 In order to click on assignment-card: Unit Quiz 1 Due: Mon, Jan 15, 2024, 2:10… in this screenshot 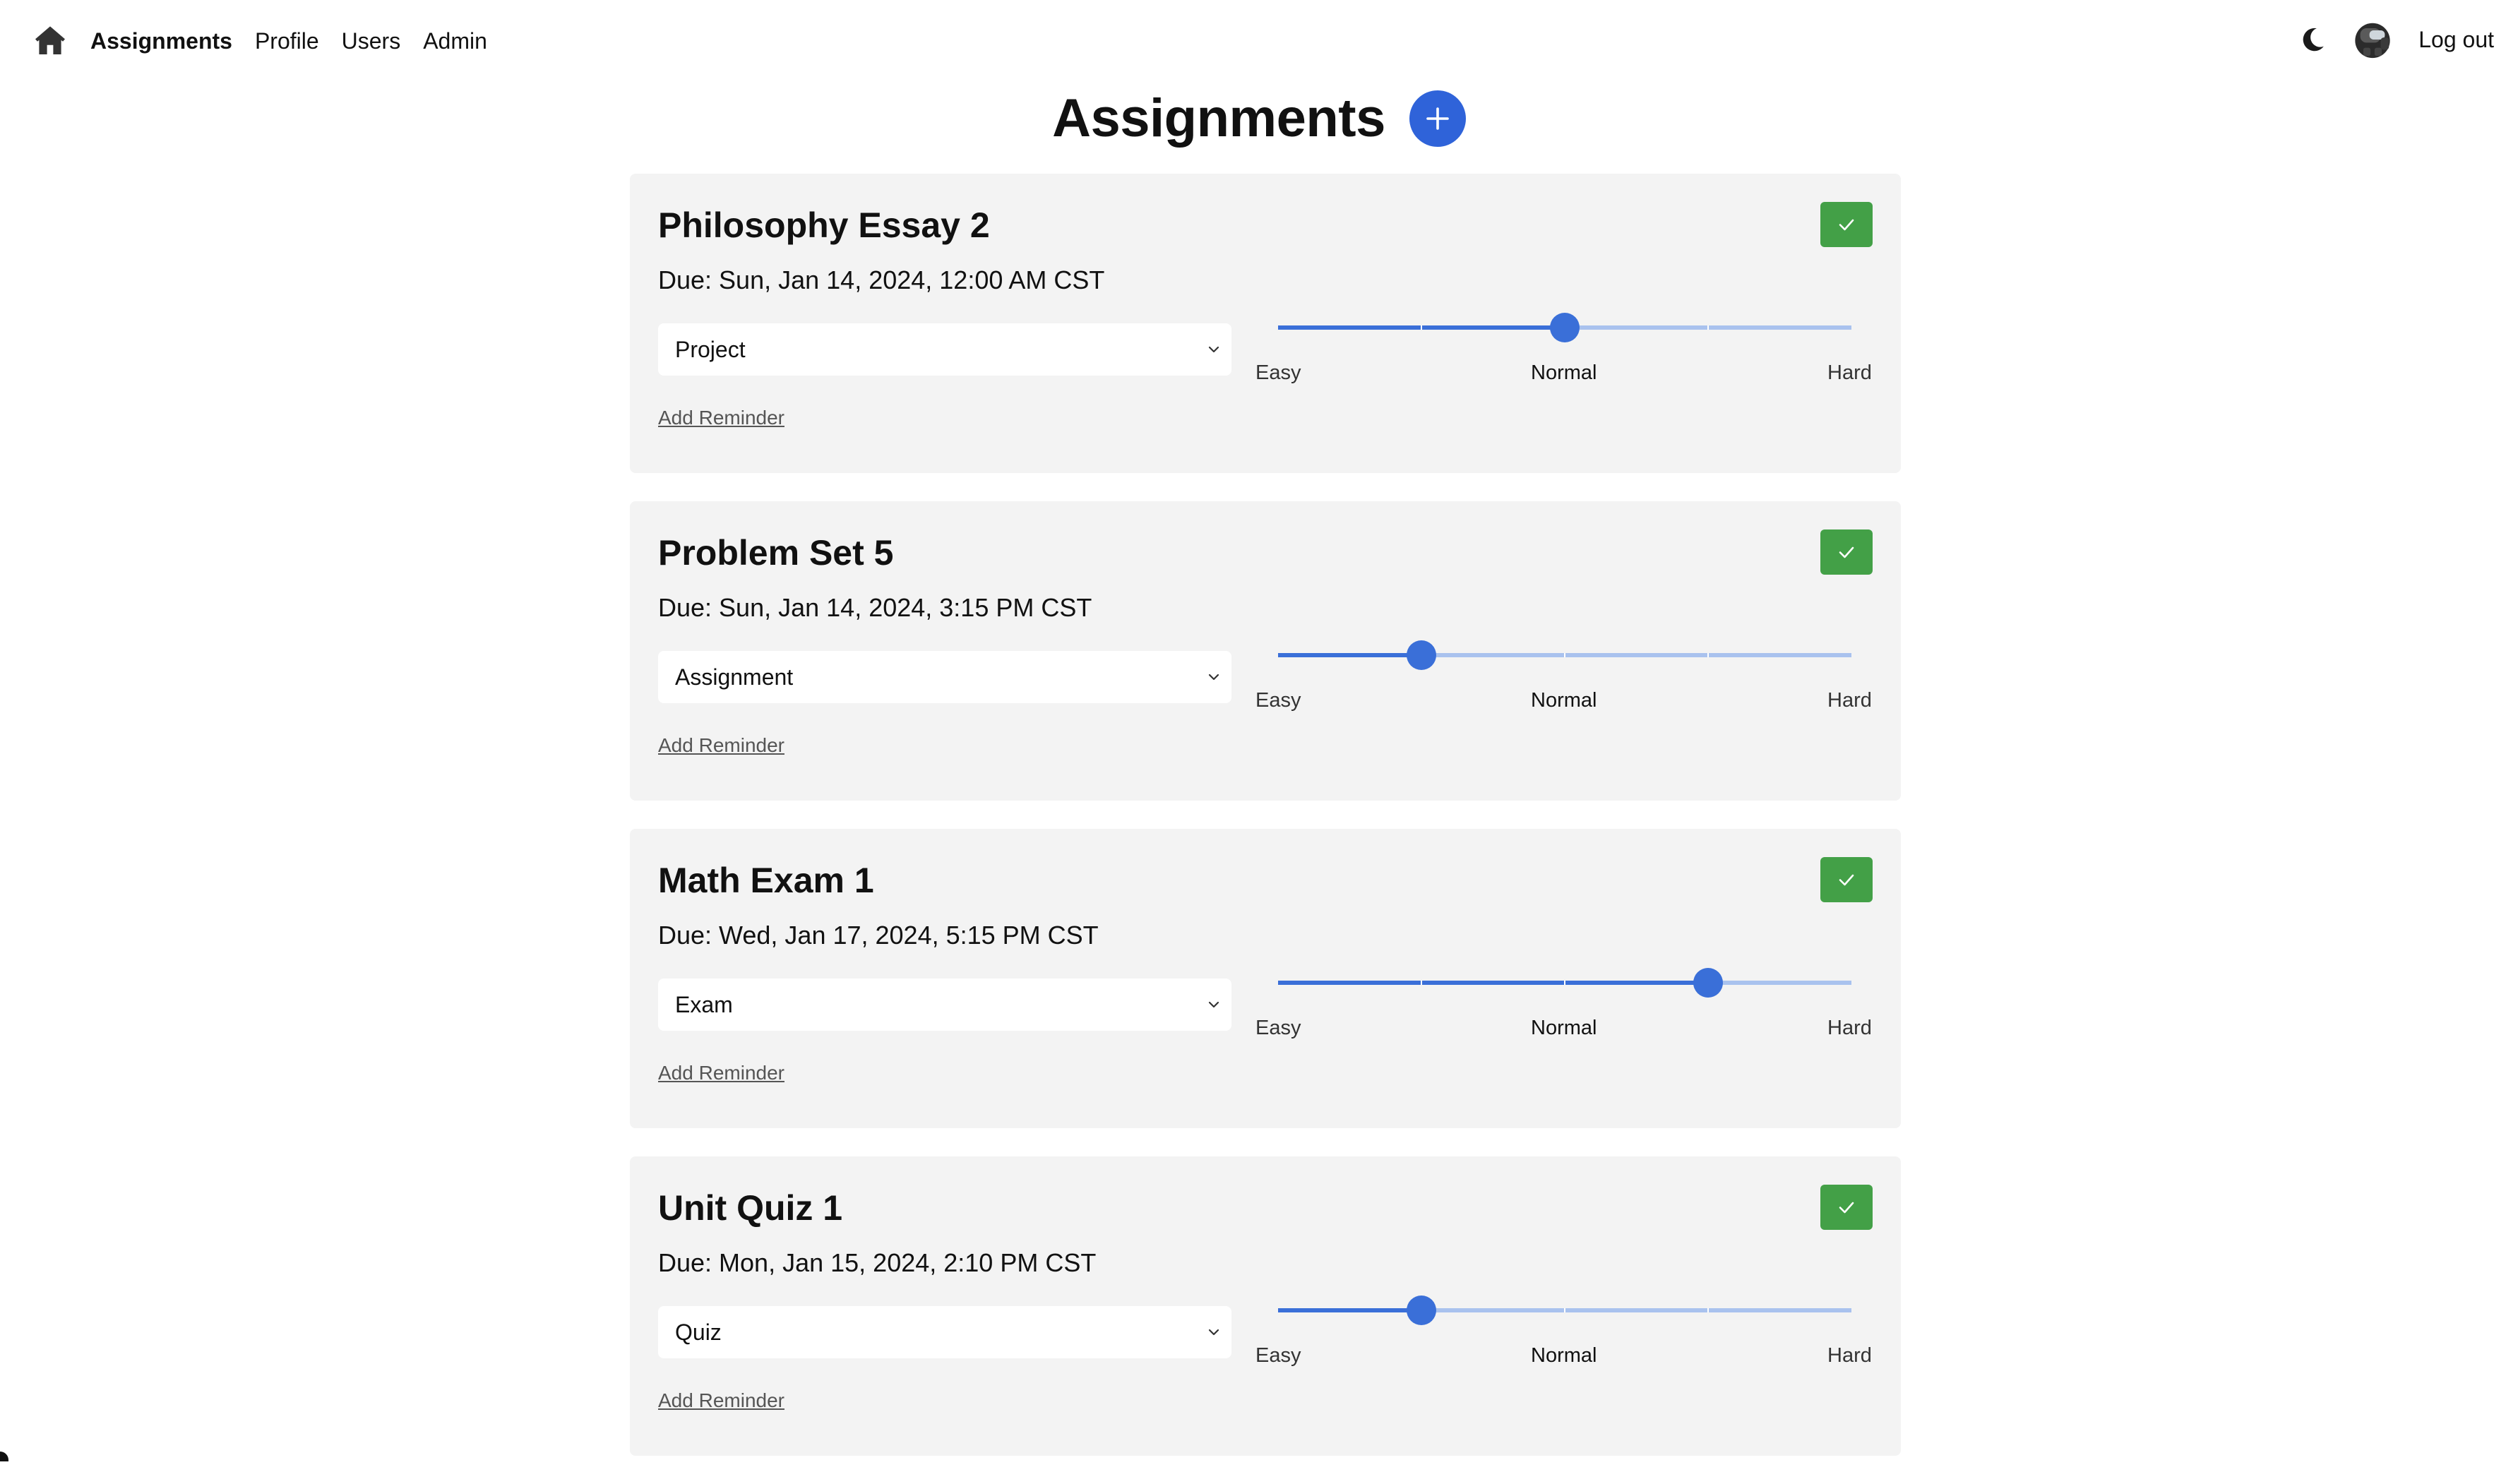, I will do `click(1265, 1306)`.